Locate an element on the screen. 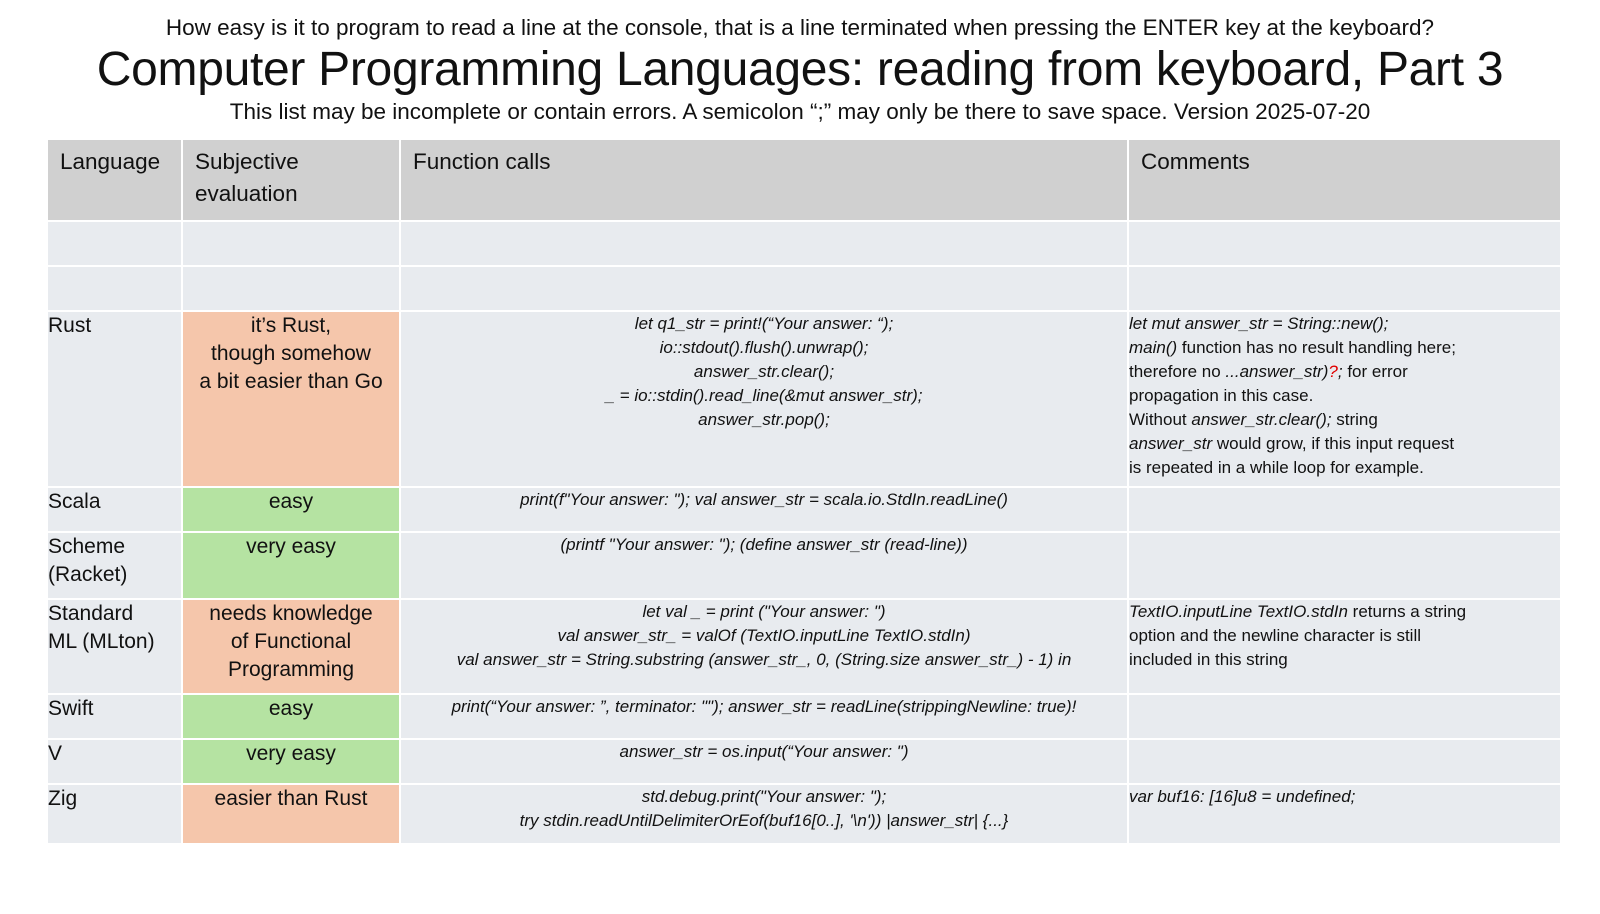 The image size is (1600, 914). column-header-evaluation: Subjective evaluation is located at coordinates (292, 181).